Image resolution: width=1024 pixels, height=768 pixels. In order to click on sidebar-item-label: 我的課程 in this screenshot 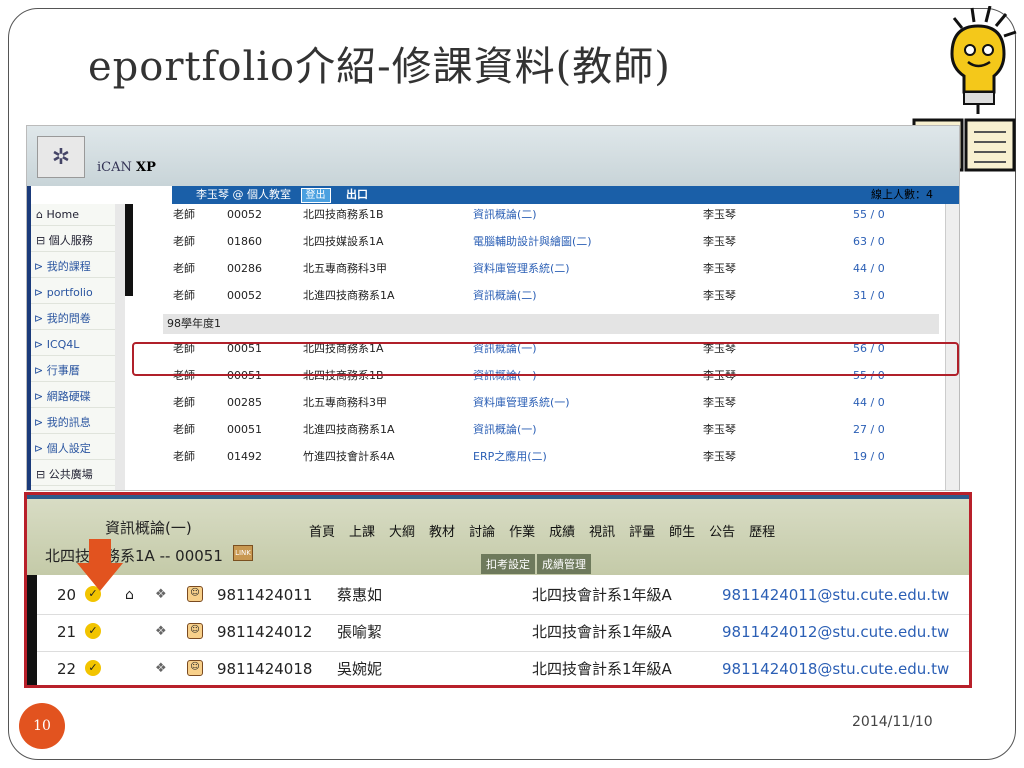, I will do `click(68, 266)`.